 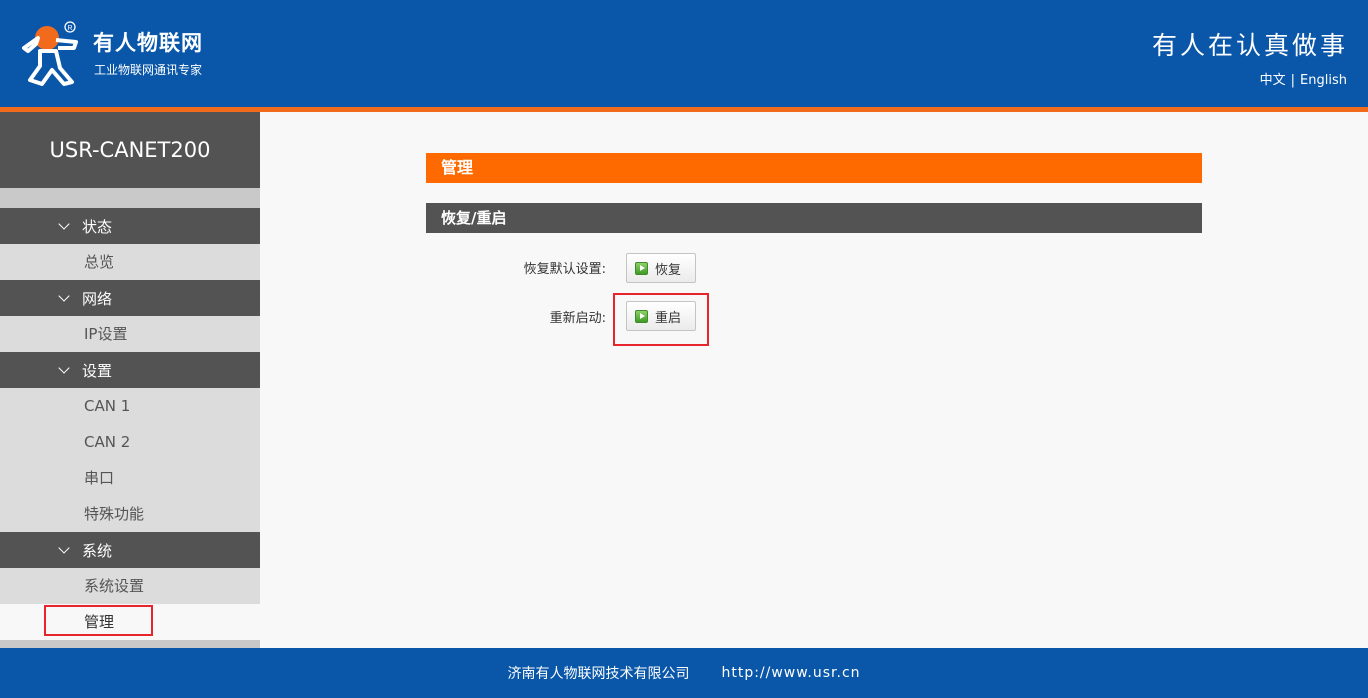 I want to click on footer: 济南有人物联网技术有限公司 http://www.usr.cn, so click(x=684, y=673).